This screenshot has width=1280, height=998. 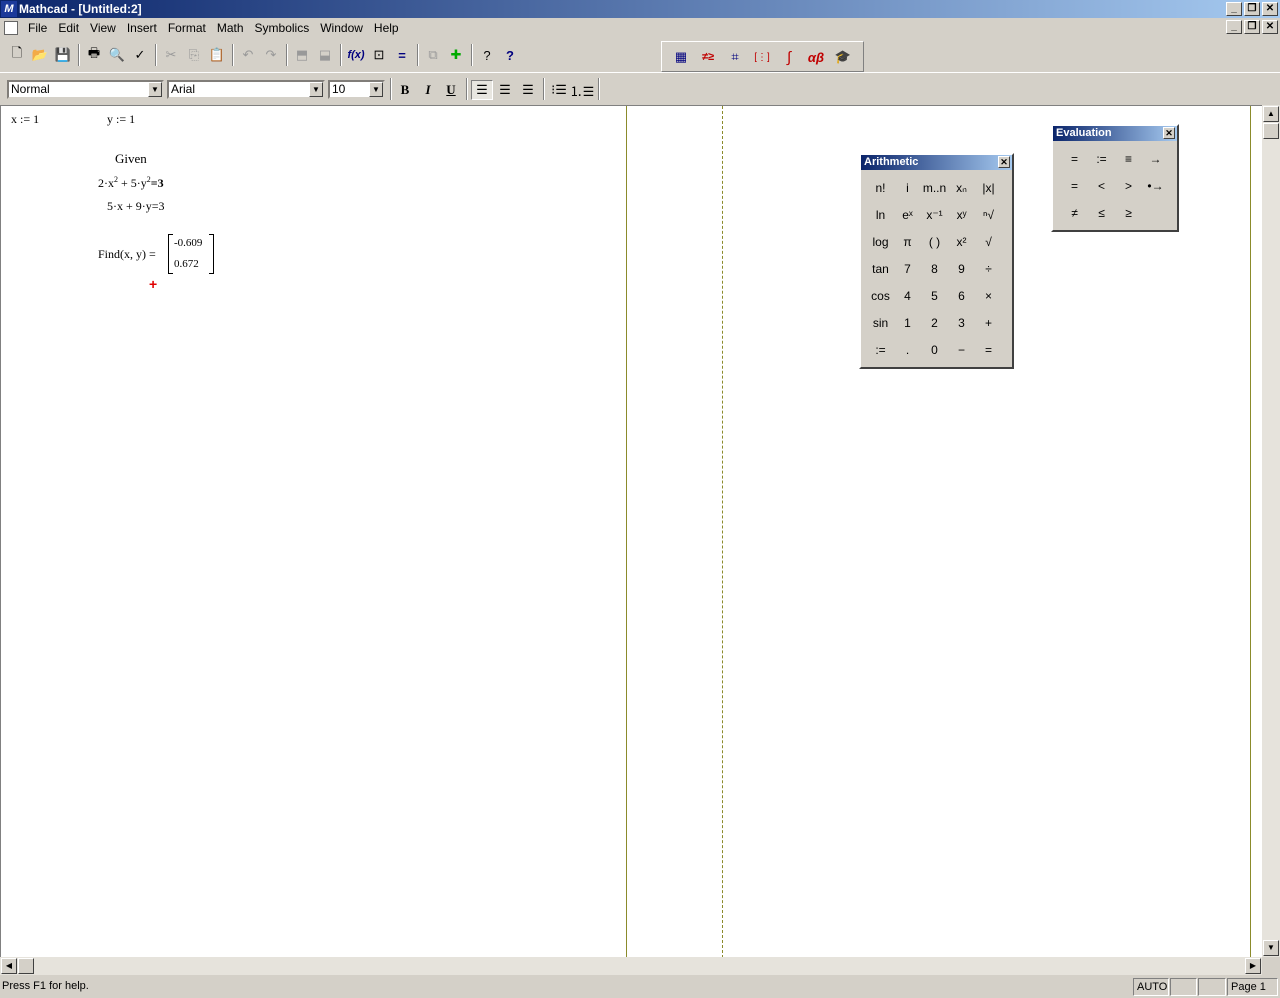 What do you see at coordinates (1252, 27) in the screenshot?
I see `doc-restore-button: ❐` at bounding box center [1252, 27].